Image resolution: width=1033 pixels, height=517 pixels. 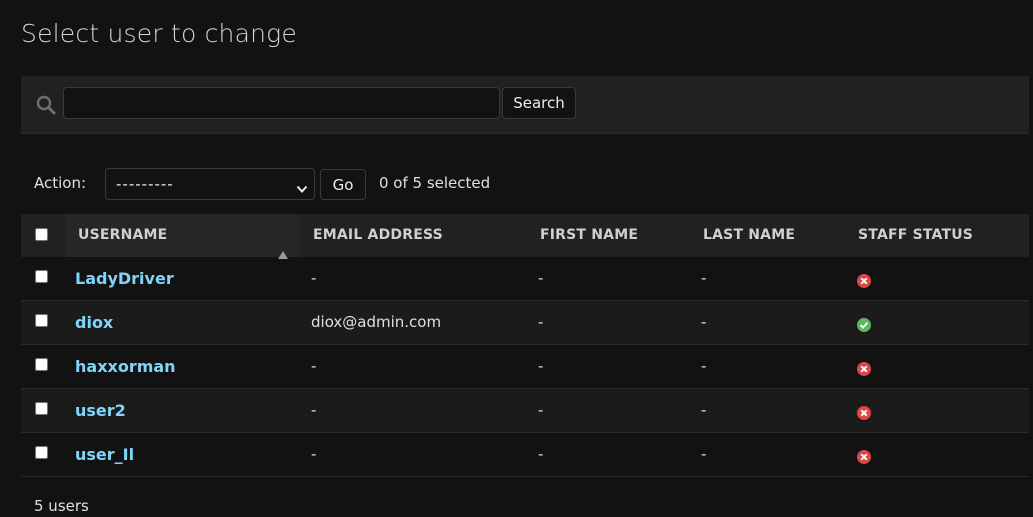 I want to click on column-header-email: EMAIL ADDRESS, so click(x=378, y=235).